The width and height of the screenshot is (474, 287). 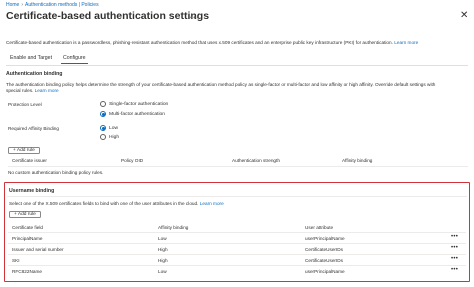 I want to click on affinity-option-low: Low, so click(x=109, y=128).